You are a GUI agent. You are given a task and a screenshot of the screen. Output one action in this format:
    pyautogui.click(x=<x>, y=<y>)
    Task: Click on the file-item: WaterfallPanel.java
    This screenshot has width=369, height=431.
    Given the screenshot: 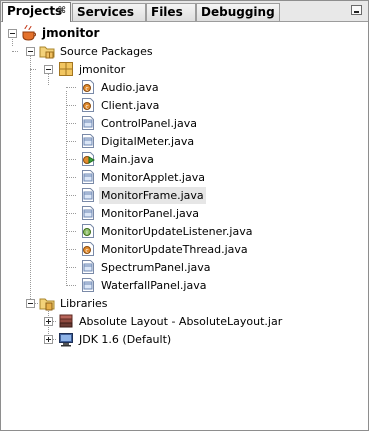 What is the action you would take?
    pyautogui.click(x=181, y=285)
    